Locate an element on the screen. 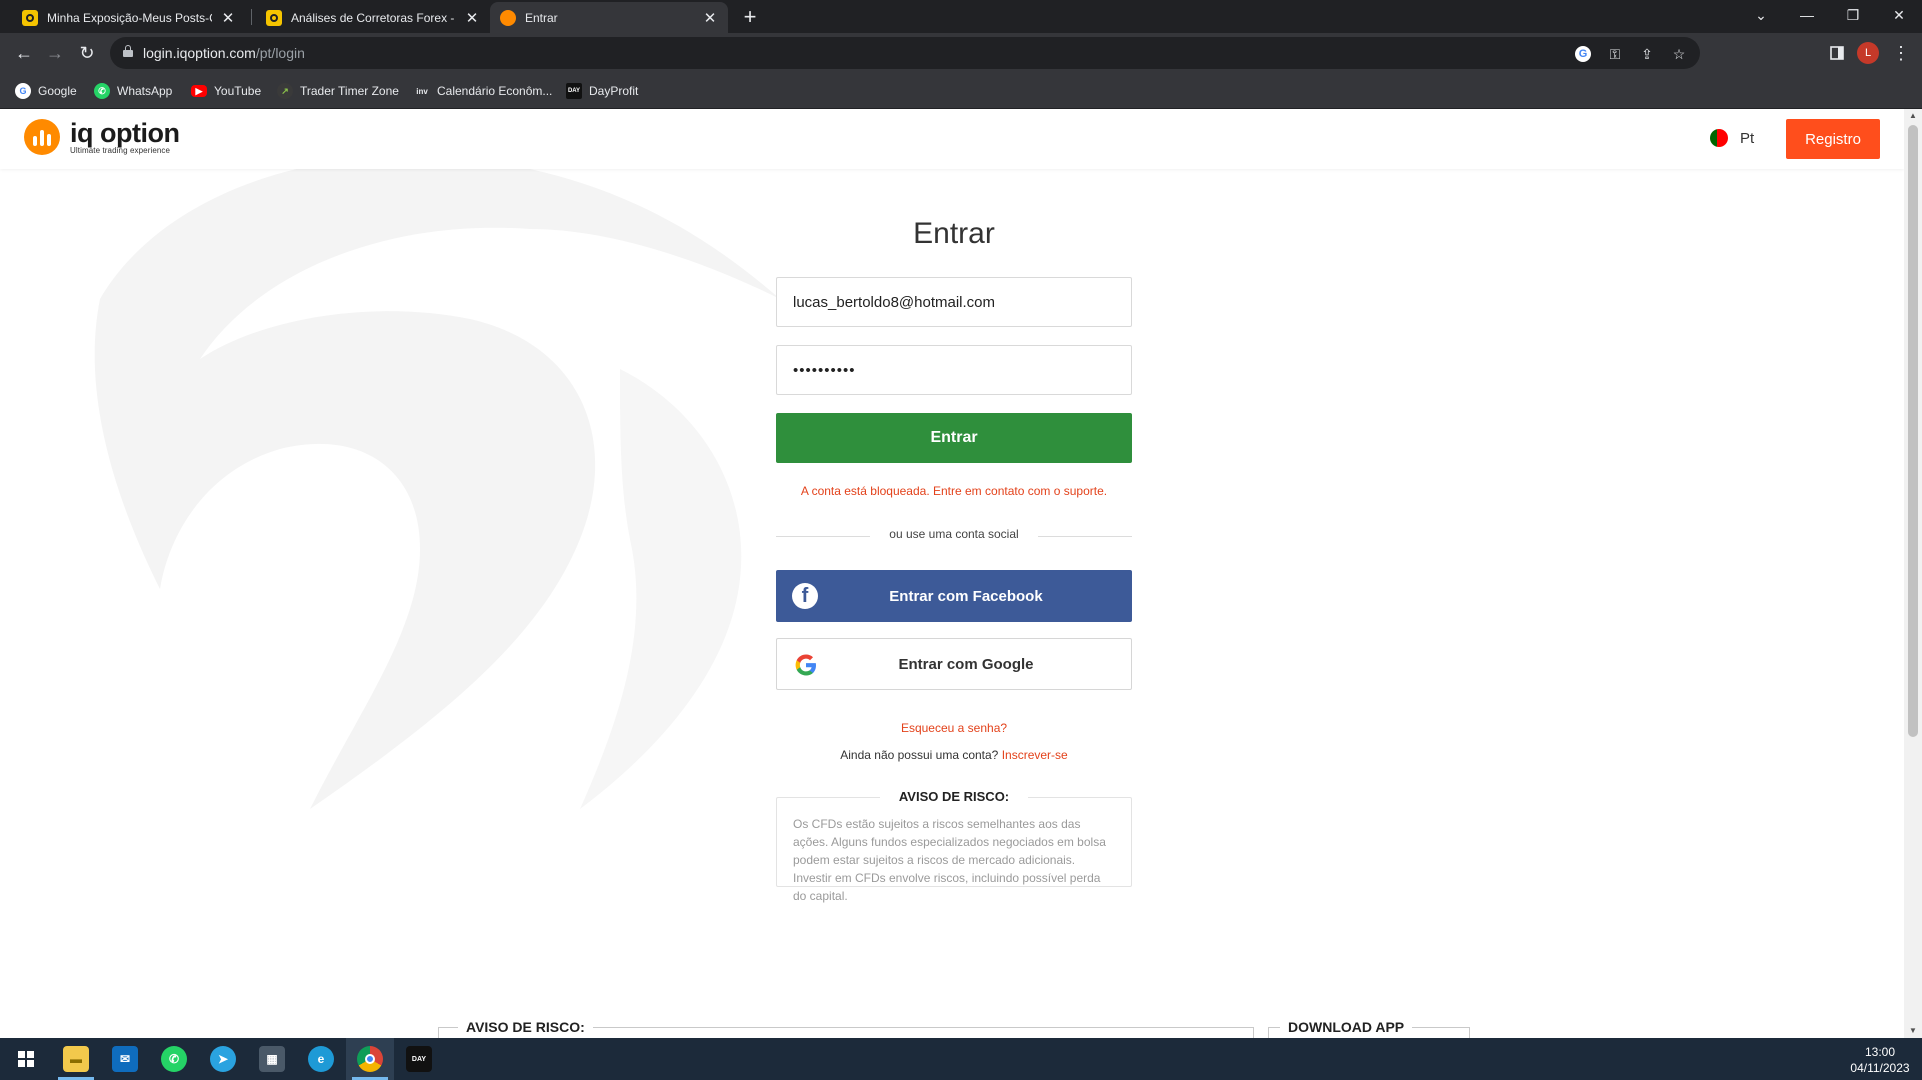 The image size is (1922, 1080). bookmark-google: G Google is located at coordinates (46, 91).